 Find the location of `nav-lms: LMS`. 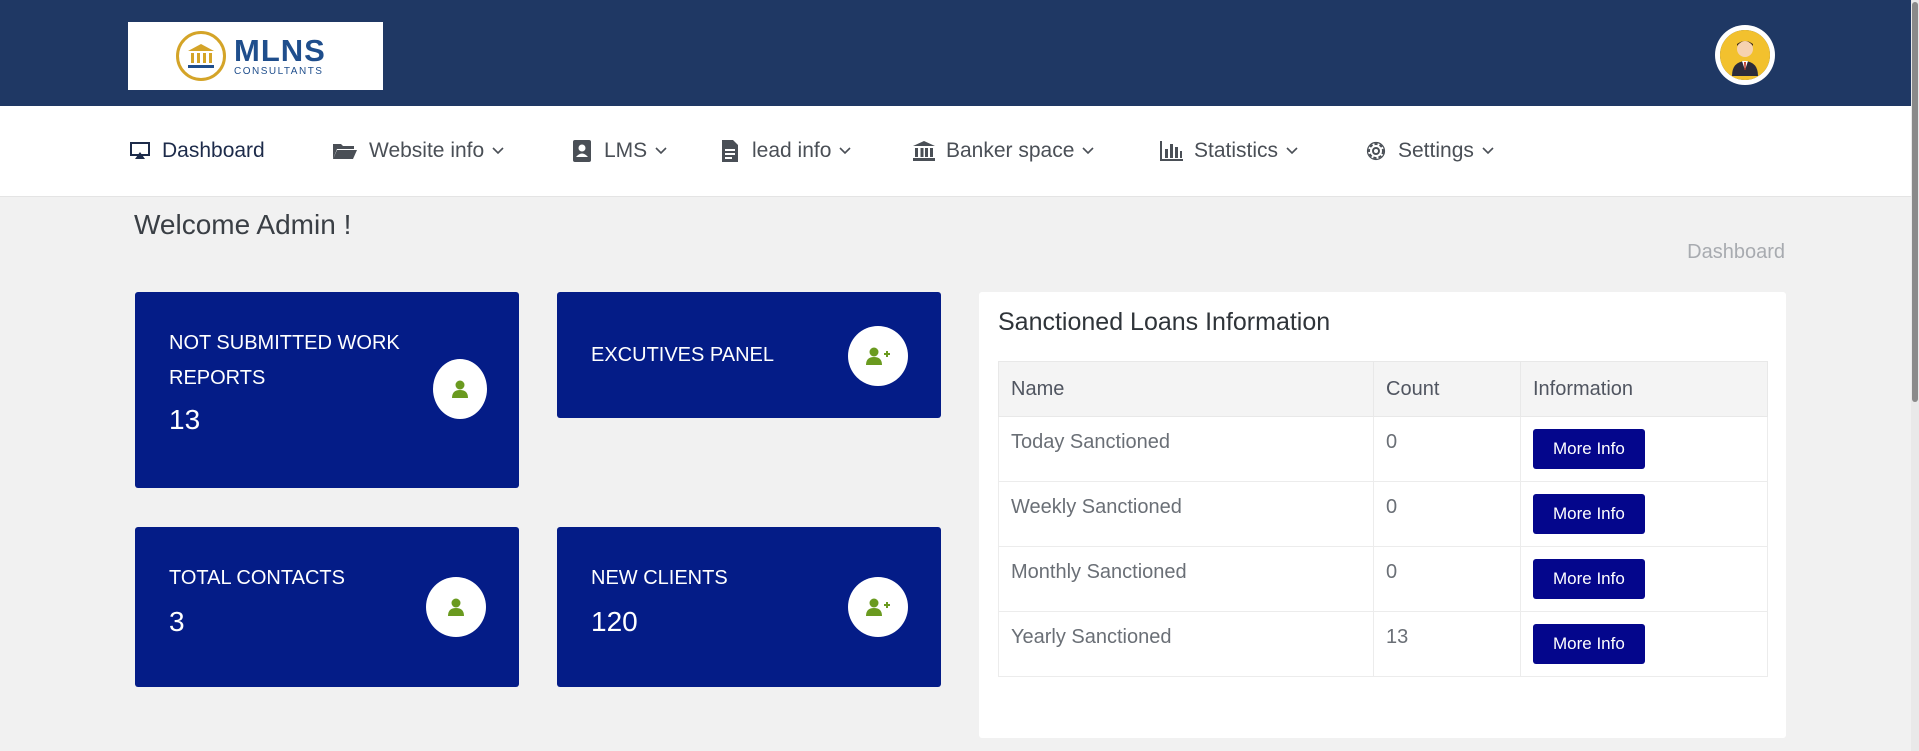

nav-lms: LMS is located at coordinates (618, 151).